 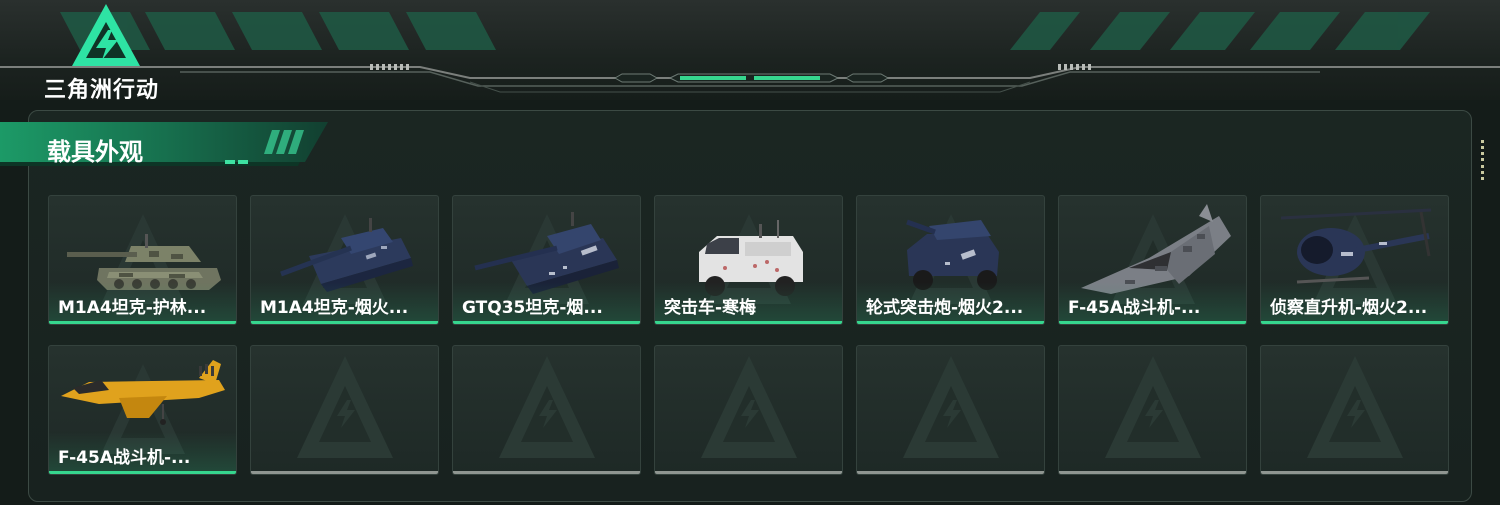 What do you see at coordinates (1483, 160) in the screenshot?
I see `scroll-indicator` at bounding box center [1483, 160].